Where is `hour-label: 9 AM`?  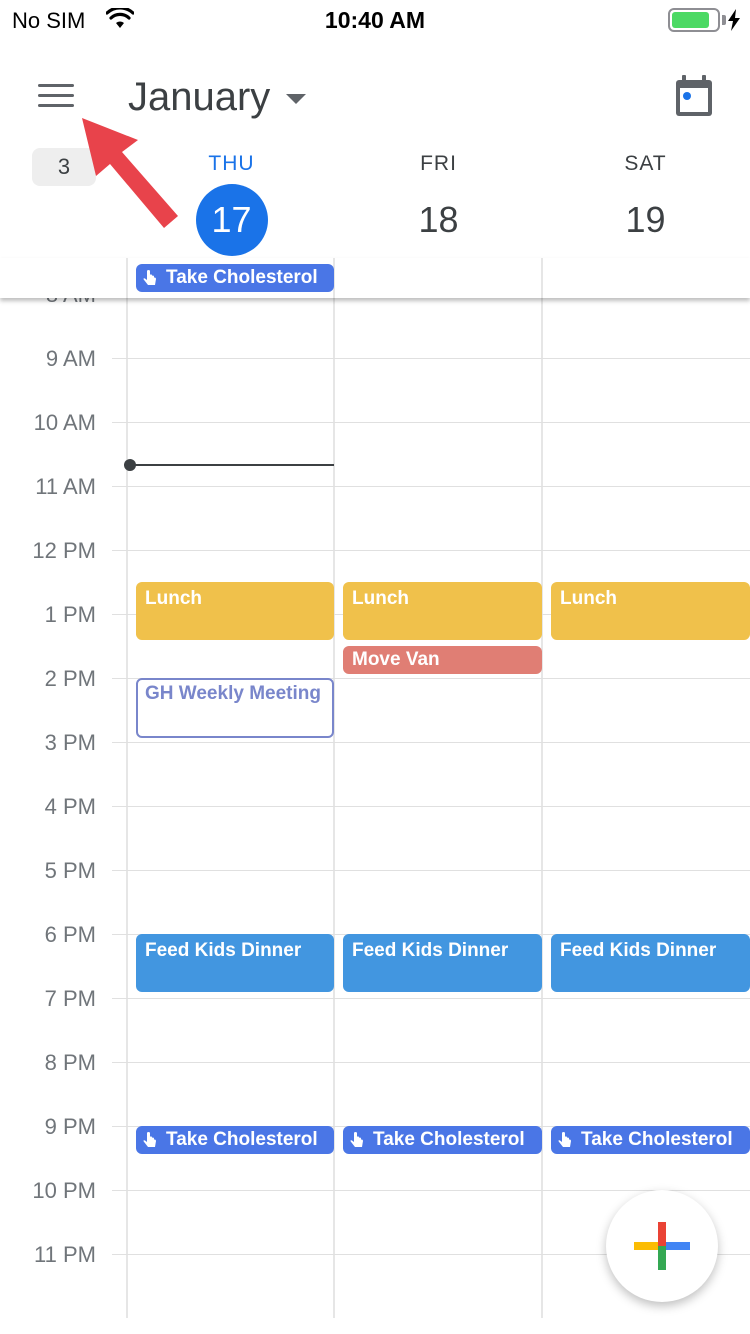
hour-label: 9 AM is located at coordinates (70, 358).